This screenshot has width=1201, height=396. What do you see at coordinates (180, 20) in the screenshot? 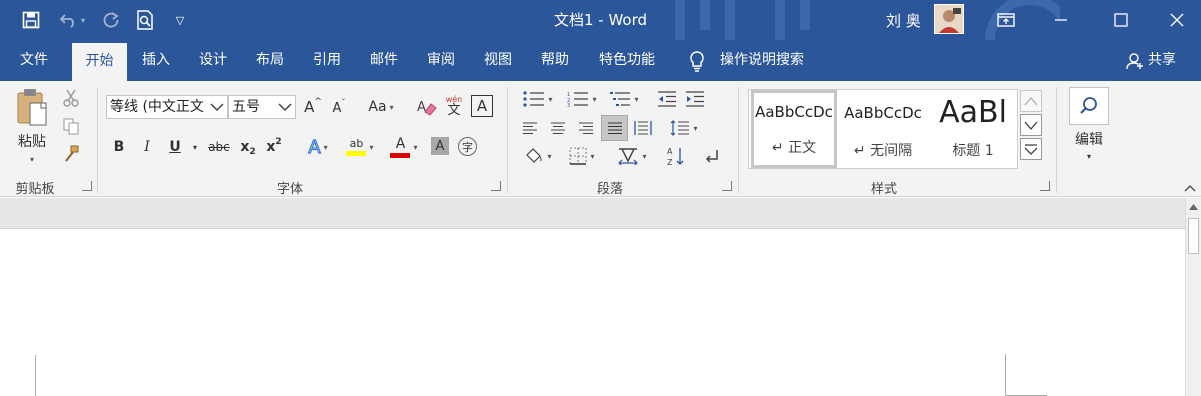
I see `customize-toolbar-icon: ▽` at bounding box center [180, 20].